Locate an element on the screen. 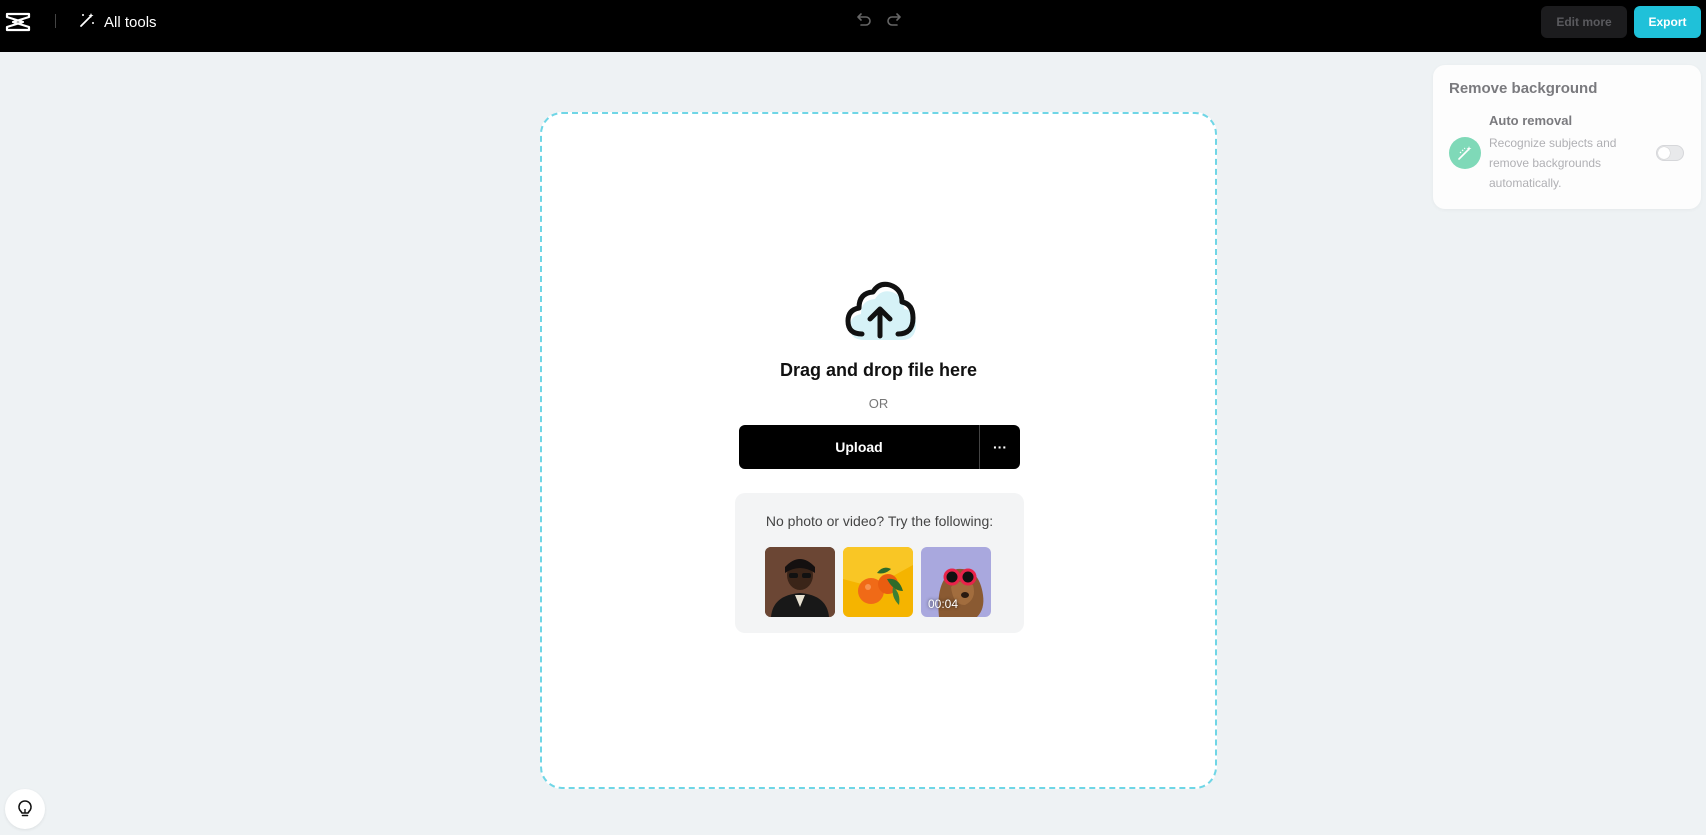  cloud-upload-icon is located at coordinates (882, 312).